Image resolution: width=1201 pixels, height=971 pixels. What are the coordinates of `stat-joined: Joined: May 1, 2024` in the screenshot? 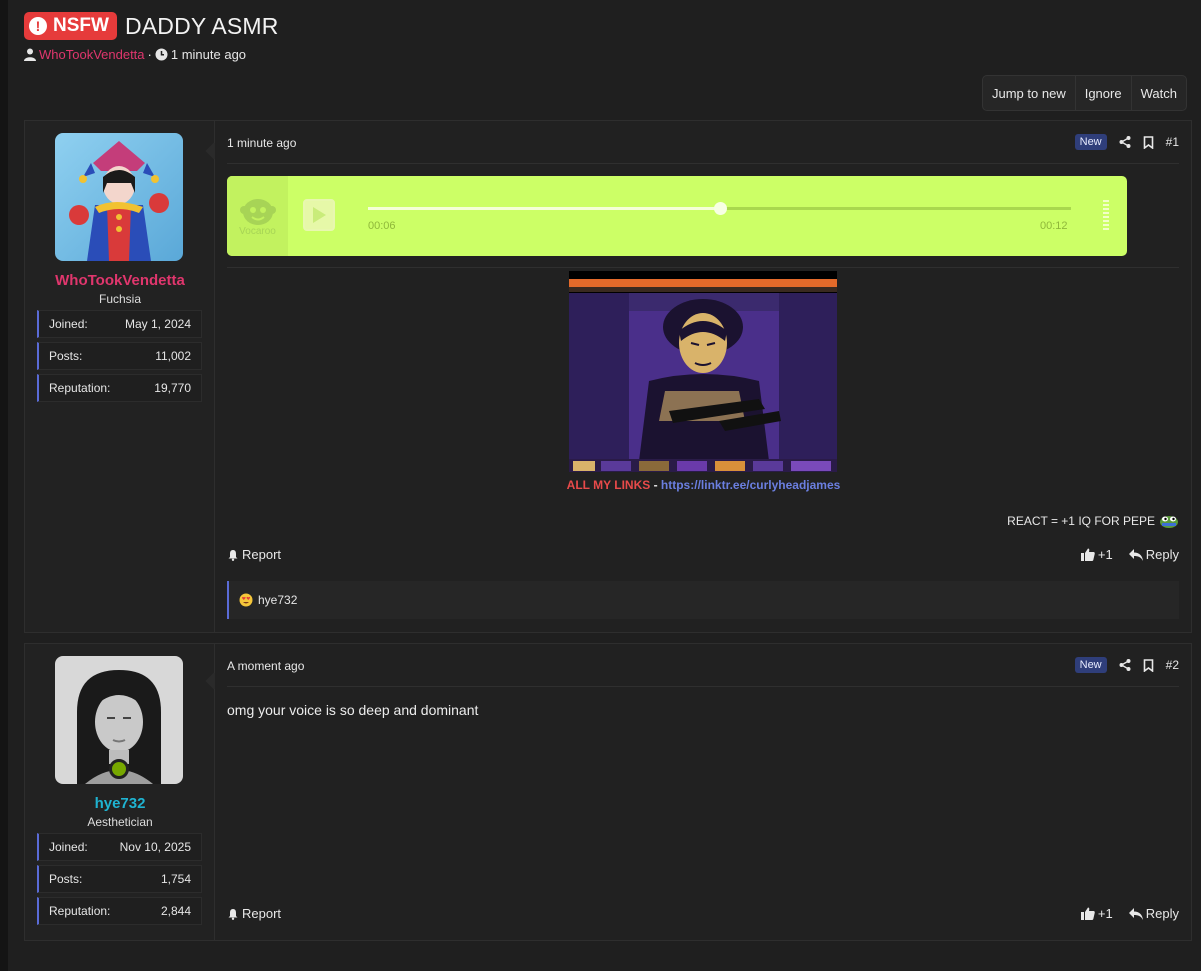 It's located at (119, 324).